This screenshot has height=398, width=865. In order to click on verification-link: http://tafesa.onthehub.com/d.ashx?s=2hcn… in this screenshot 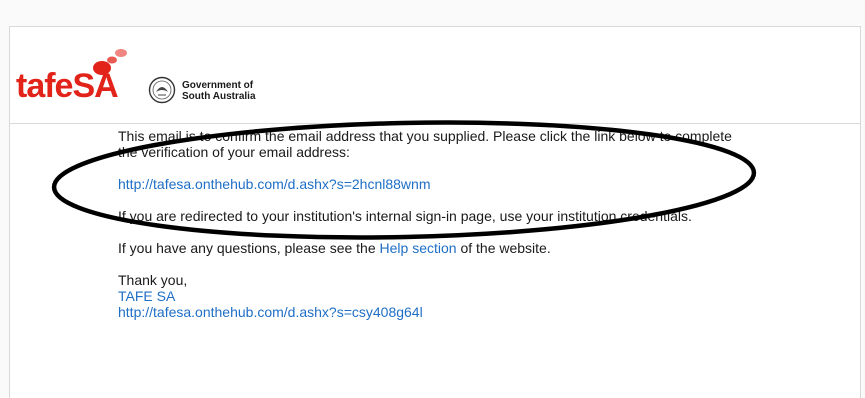, I will do `click(274, 184)`.